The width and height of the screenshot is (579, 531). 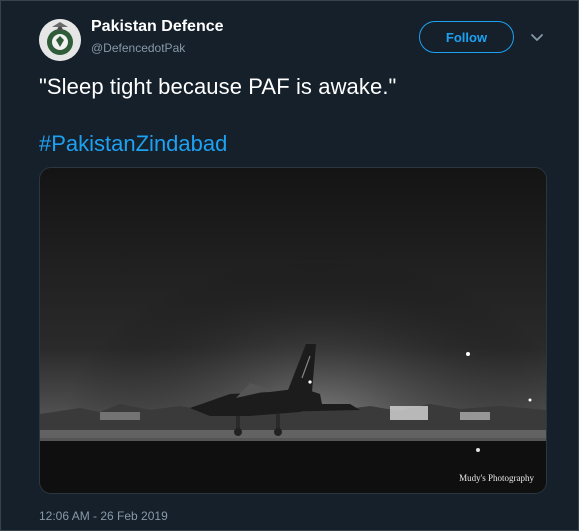 I want to click on author-handle: @DefencedotPak, so click(x=138, y=48).